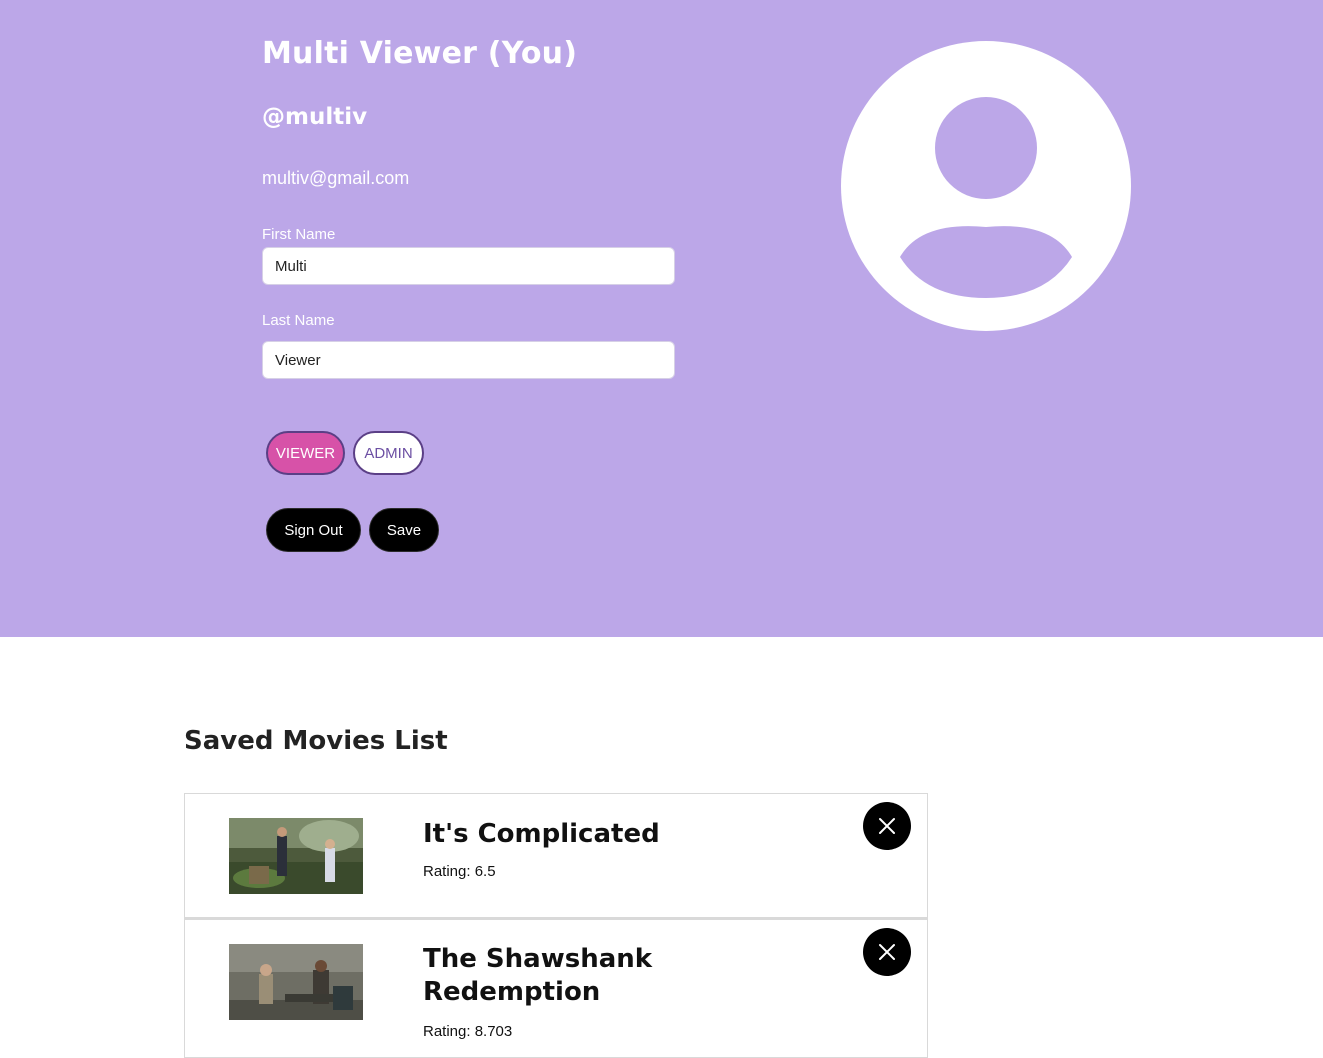 This screenshot has height=1058, width=1323. I want to click on list-item: The Shawshank Redemption Rating: 8.703, so click(556, 988).